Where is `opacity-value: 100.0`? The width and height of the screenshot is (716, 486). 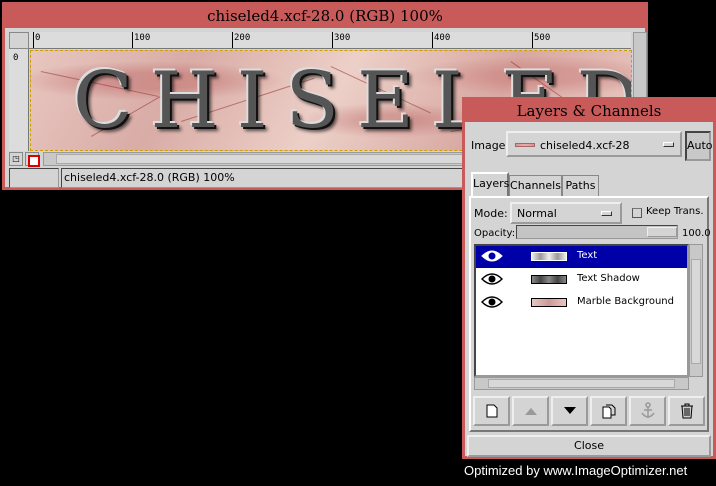 opacity-value: 100.0 is located at coordinates (696, 233).